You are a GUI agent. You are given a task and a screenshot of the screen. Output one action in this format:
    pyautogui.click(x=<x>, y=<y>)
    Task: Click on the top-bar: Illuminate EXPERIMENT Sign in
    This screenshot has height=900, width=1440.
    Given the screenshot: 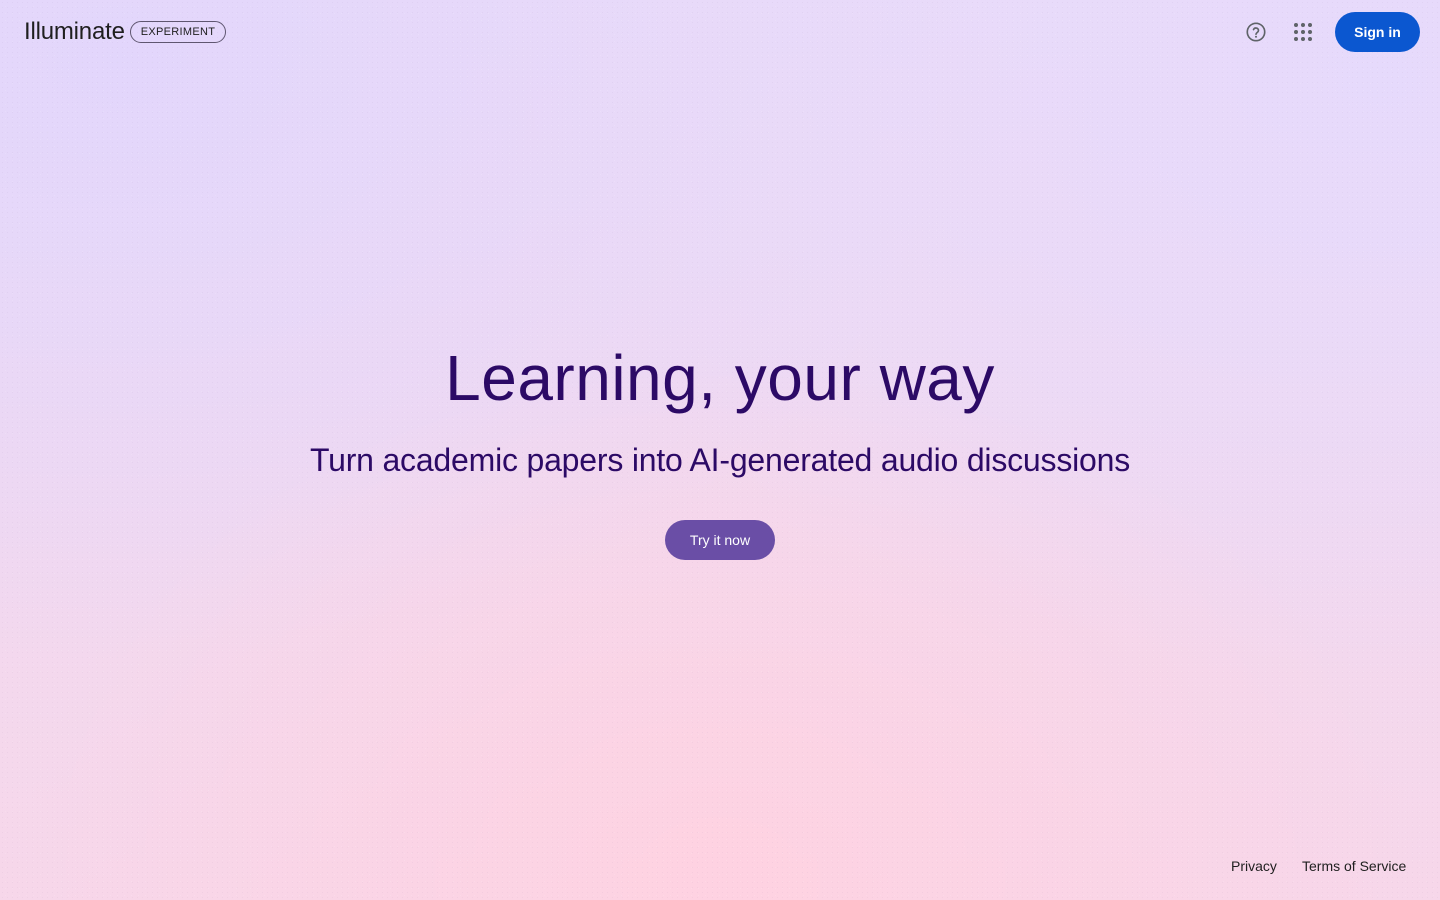 What is the action you would take?
    pyautogui.click(x=720, y=32)
    